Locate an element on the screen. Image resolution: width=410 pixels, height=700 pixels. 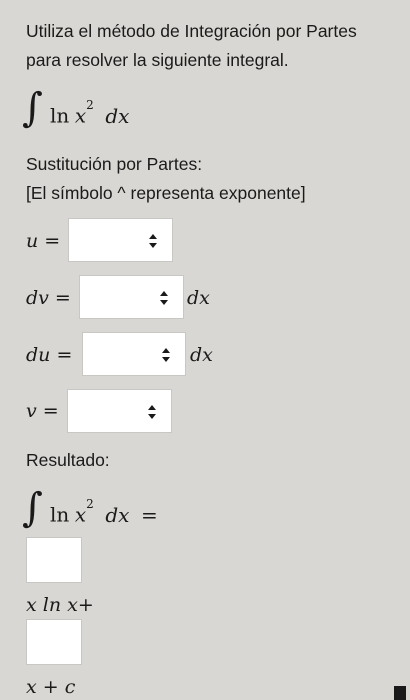
dv-dx: dx is located at coordinates (198, 298).